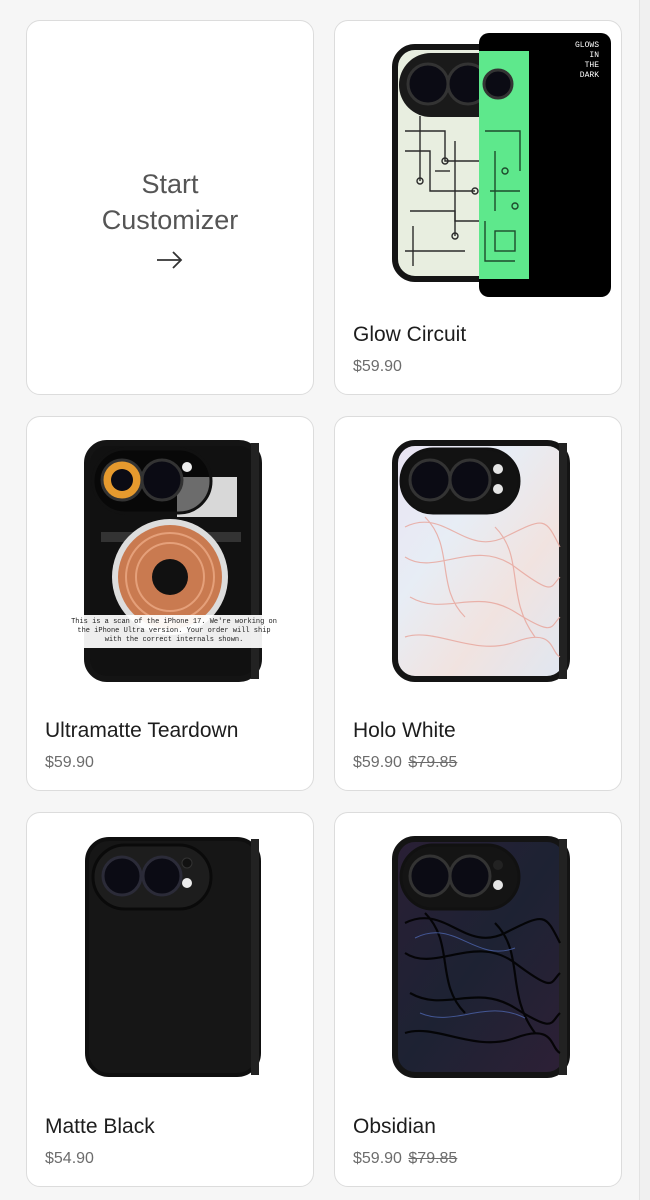 The height and width of the screenshot is (1200, 650). What do you see at coordinates (170, 260) in the screenshot?
I see `arrow-right-icon` at bounding box center [170, 260].